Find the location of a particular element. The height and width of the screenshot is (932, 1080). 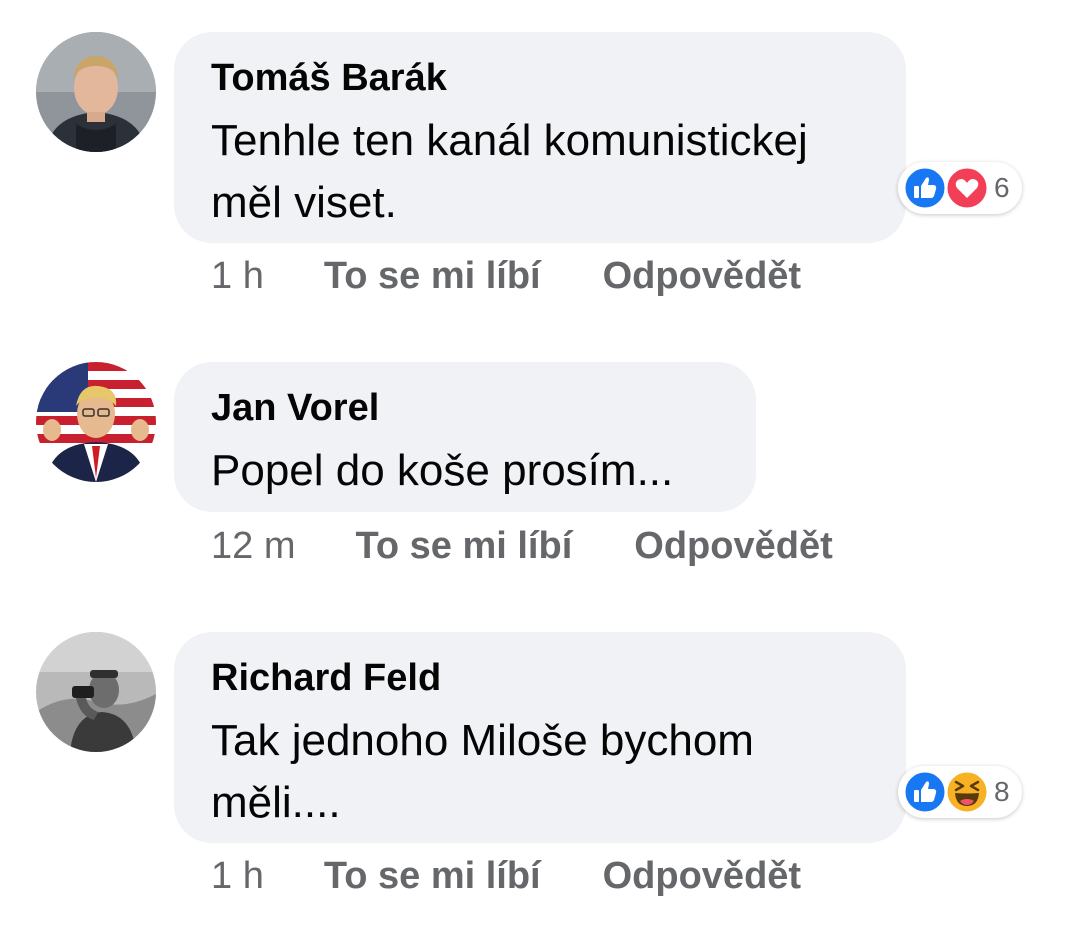

comment-author: Richard Feld is located at coordinates (540, 678).